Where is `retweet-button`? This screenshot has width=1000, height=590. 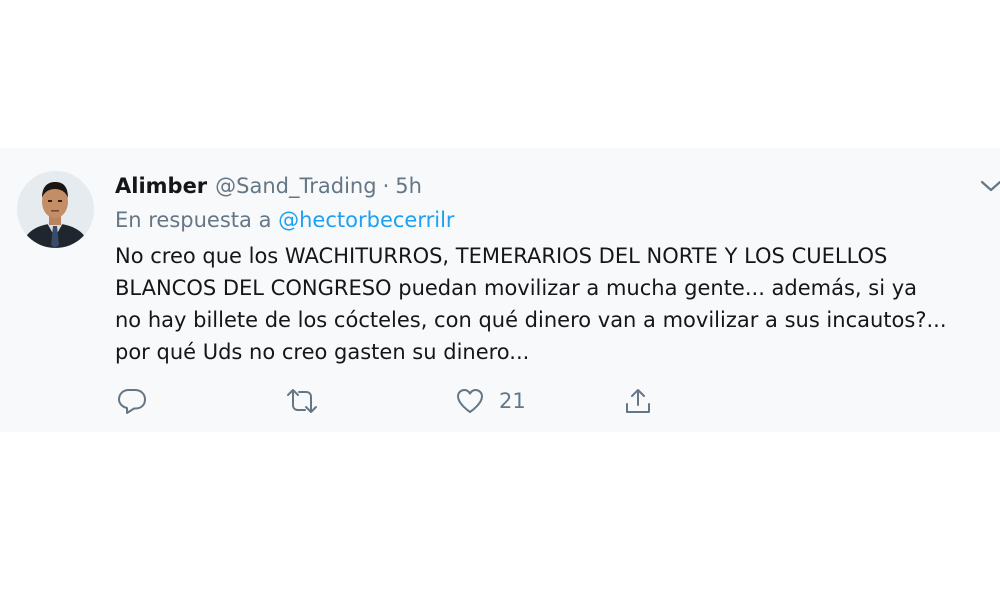
retweet-button is located at coordinates (302, 401).